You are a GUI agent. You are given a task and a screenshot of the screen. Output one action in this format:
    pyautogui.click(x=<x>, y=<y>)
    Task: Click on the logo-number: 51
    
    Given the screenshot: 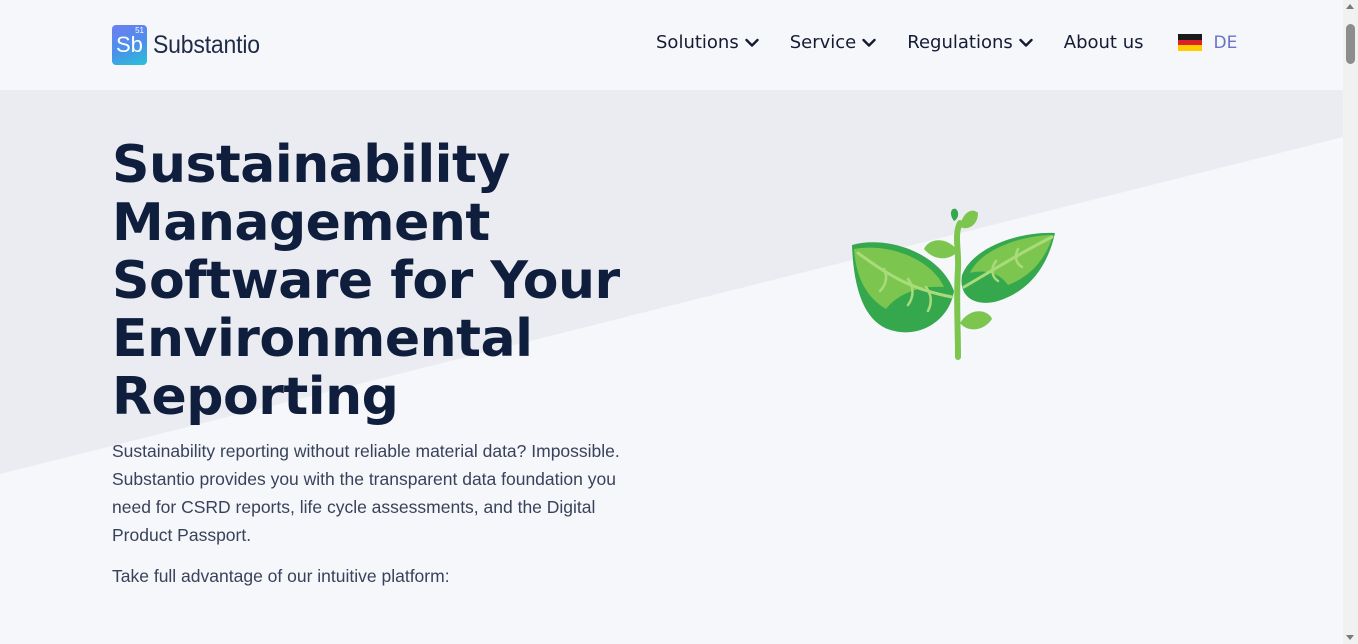 What is the action you would take?
    pyautogui.click(x=139, y=30)
    